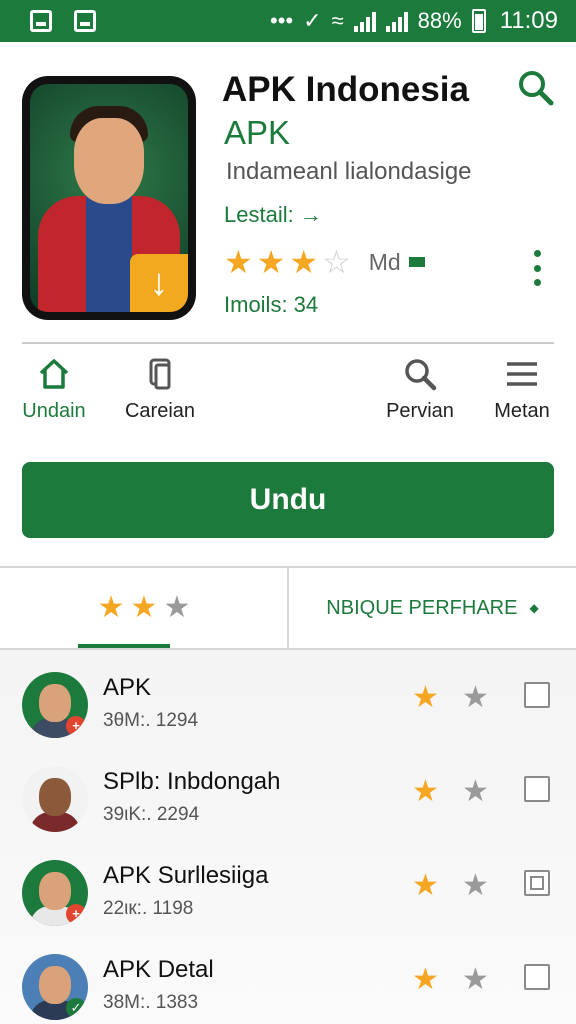 The width and height of the screenshot is (576, 1024). Describe the element at coordinates (384, 261) in the screenshot. I see `rating-label: Md` at that location.